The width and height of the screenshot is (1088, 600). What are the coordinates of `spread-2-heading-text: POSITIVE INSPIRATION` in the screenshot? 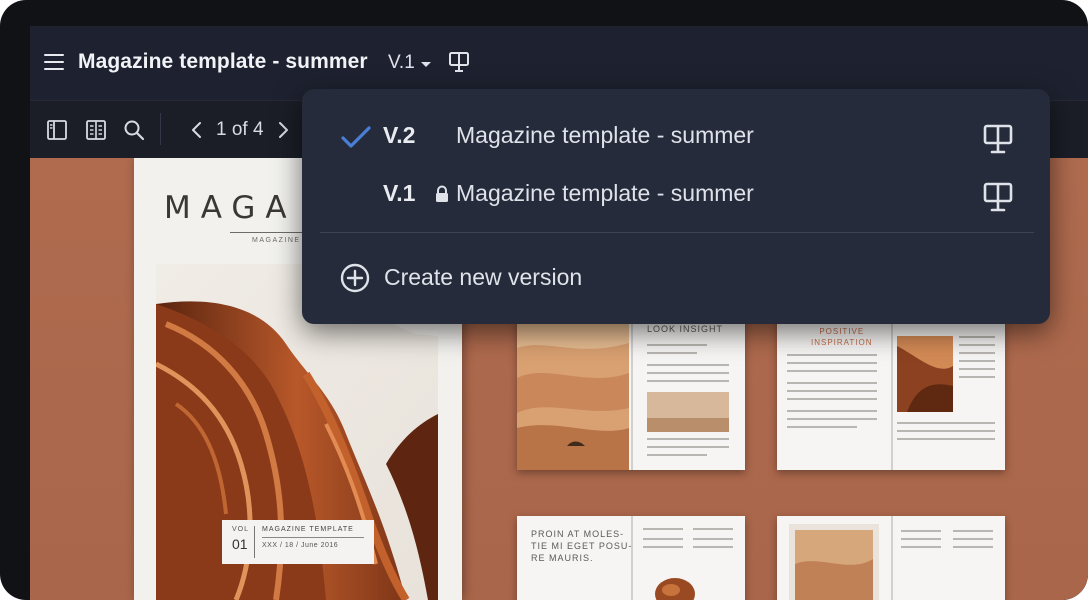 It's located at (842, 337).